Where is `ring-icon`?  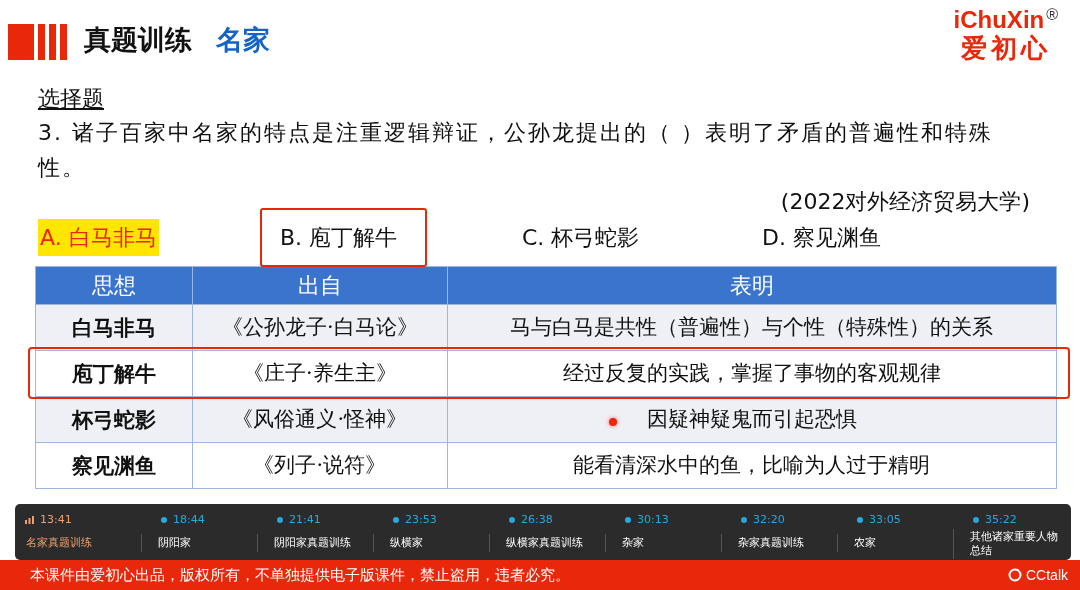
ring-icon is located at coordinates (1015, 575).